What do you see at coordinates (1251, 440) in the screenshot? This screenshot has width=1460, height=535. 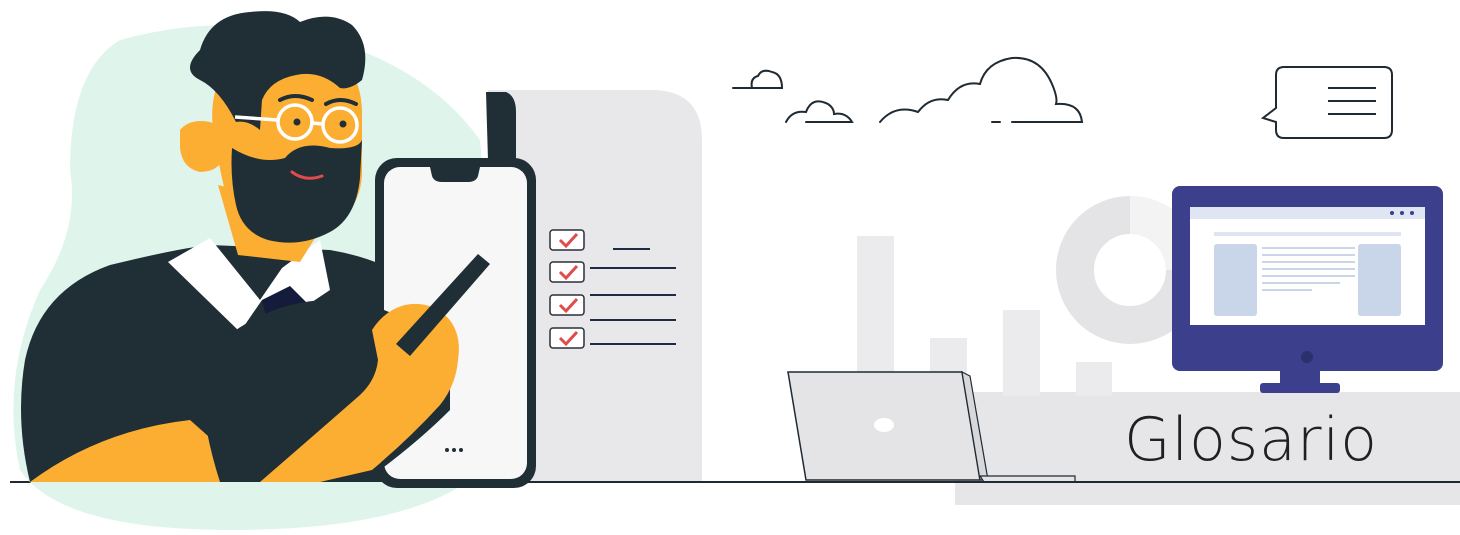 I see `page-title: Glosario` at bounding box center [1251, 440].